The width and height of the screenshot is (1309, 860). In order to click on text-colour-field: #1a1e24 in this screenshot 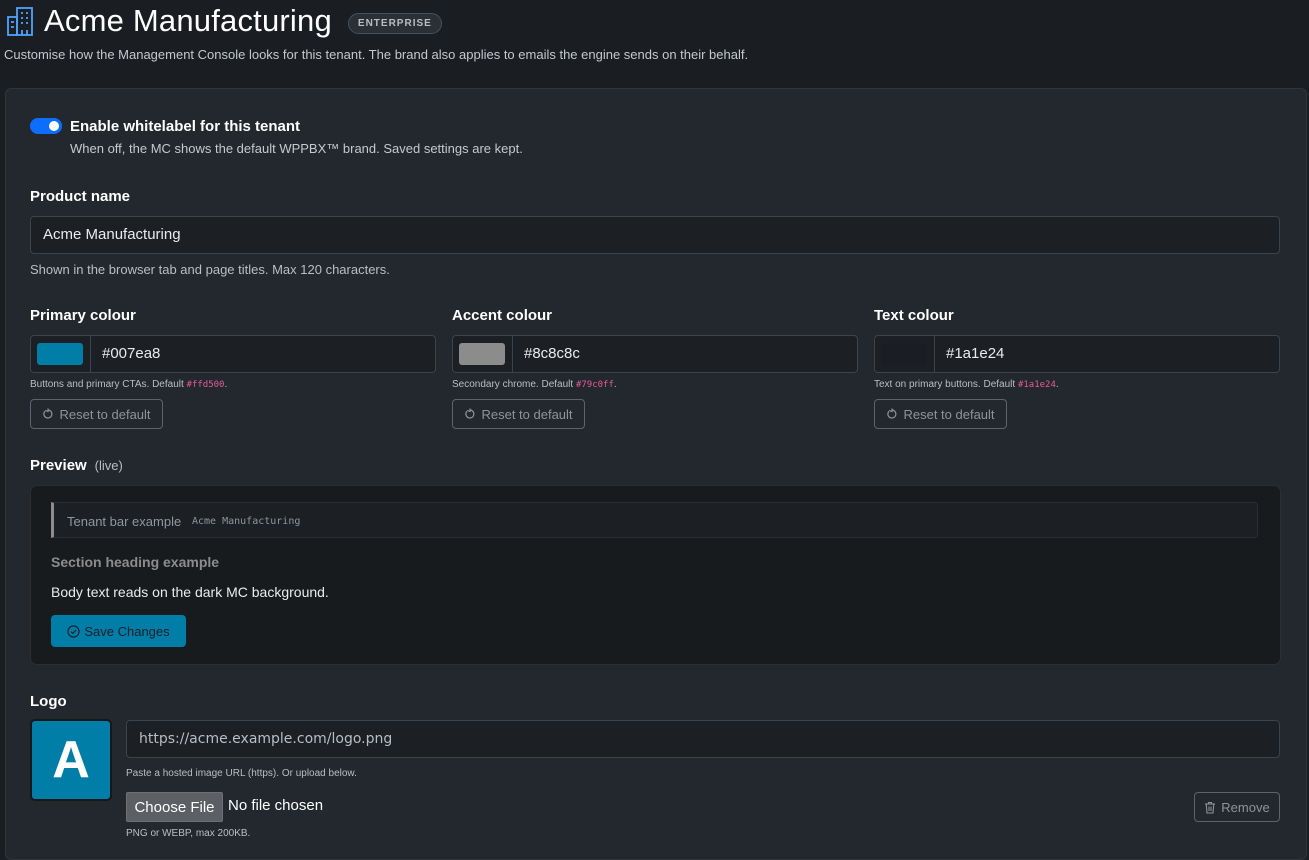, I will do `click(1077, 354)`.